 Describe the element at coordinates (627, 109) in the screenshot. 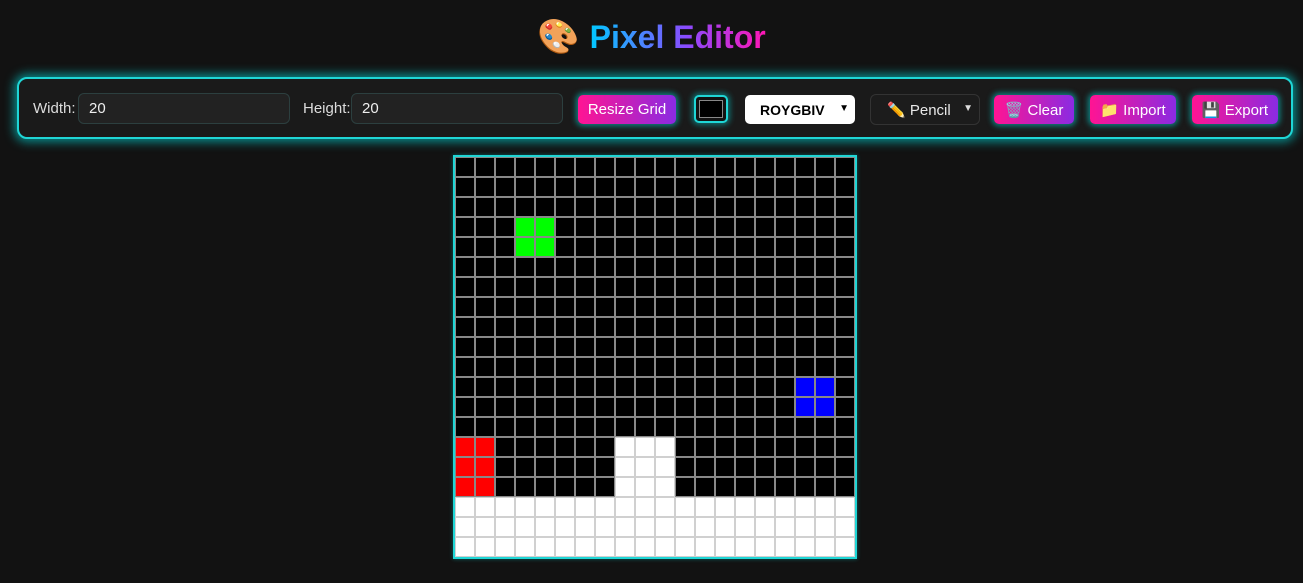

I see `resize-grid-button: Resize Grid` at that location.